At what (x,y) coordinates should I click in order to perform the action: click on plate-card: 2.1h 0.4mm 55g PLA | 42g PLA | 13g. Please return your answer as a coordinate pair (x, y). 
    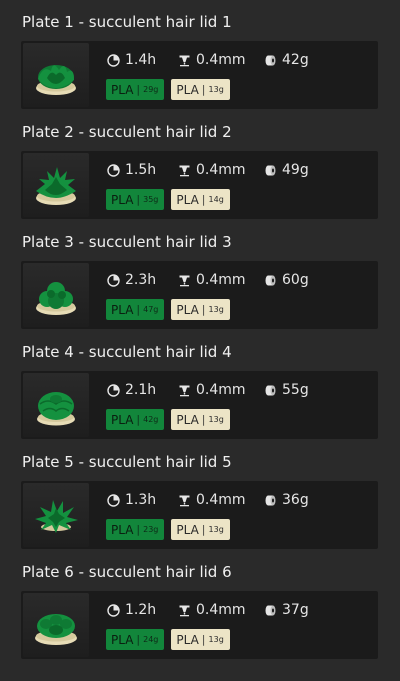
    Looking at the image, I should click on (199, 405).